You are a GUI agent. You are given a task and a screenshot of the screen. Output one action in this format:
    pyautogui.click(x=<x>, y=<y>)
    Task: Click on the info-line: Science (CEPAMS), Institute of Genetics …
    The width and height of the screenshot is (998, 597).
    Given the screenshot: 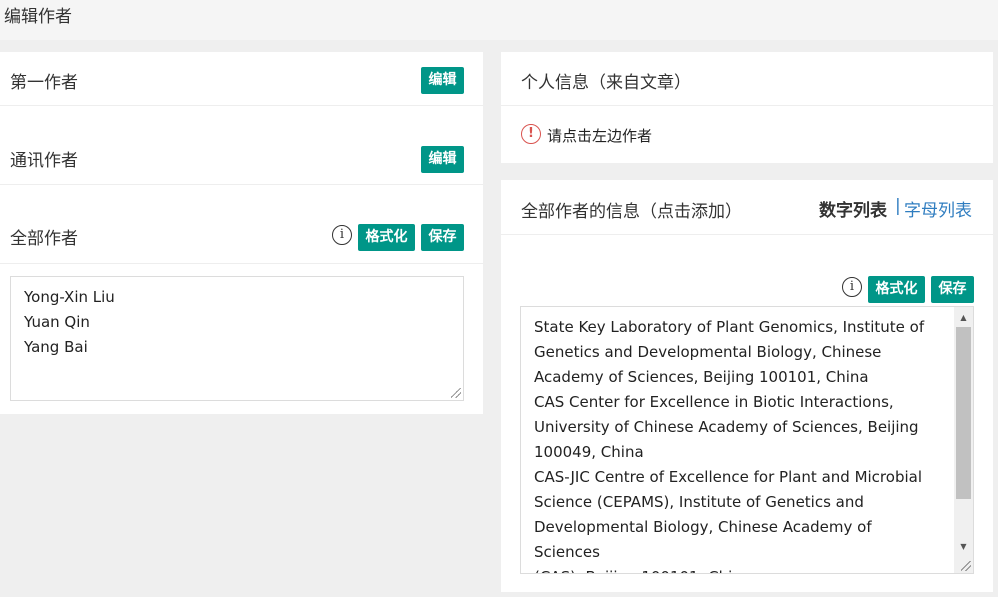 What is the action you would take?
    pyautogui.click(x=699, y=502)
    